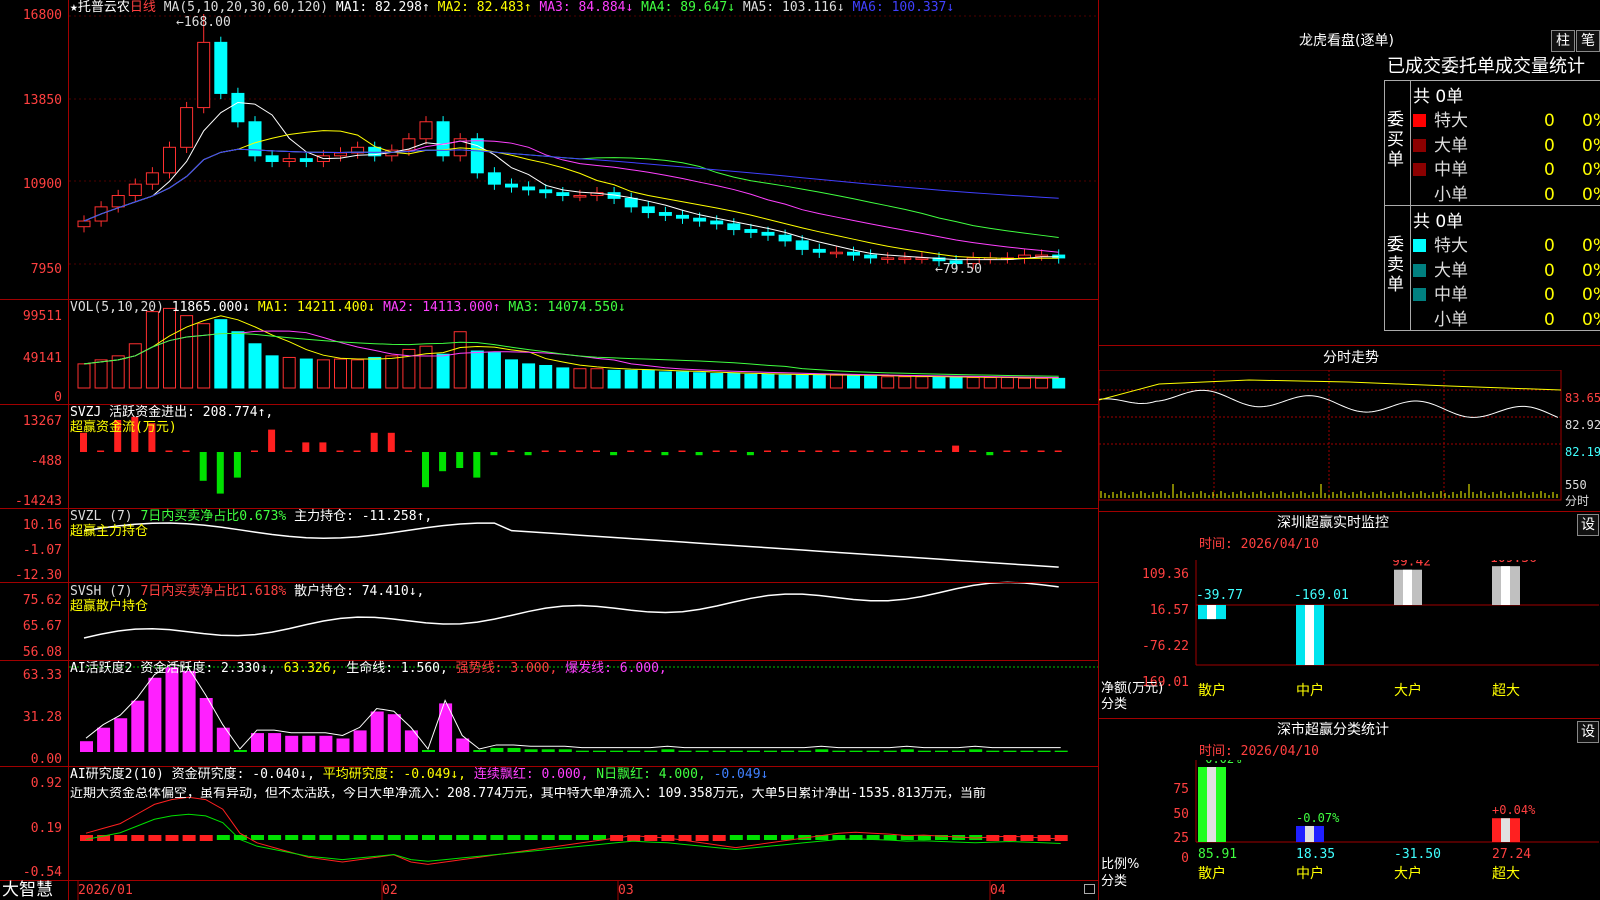 The height and width of the screenshot is (900, 1600). Describe the element at coordinates (586, 7) in the screenshot. I see `ma3-value: MA3: 84.884↓` at that location.